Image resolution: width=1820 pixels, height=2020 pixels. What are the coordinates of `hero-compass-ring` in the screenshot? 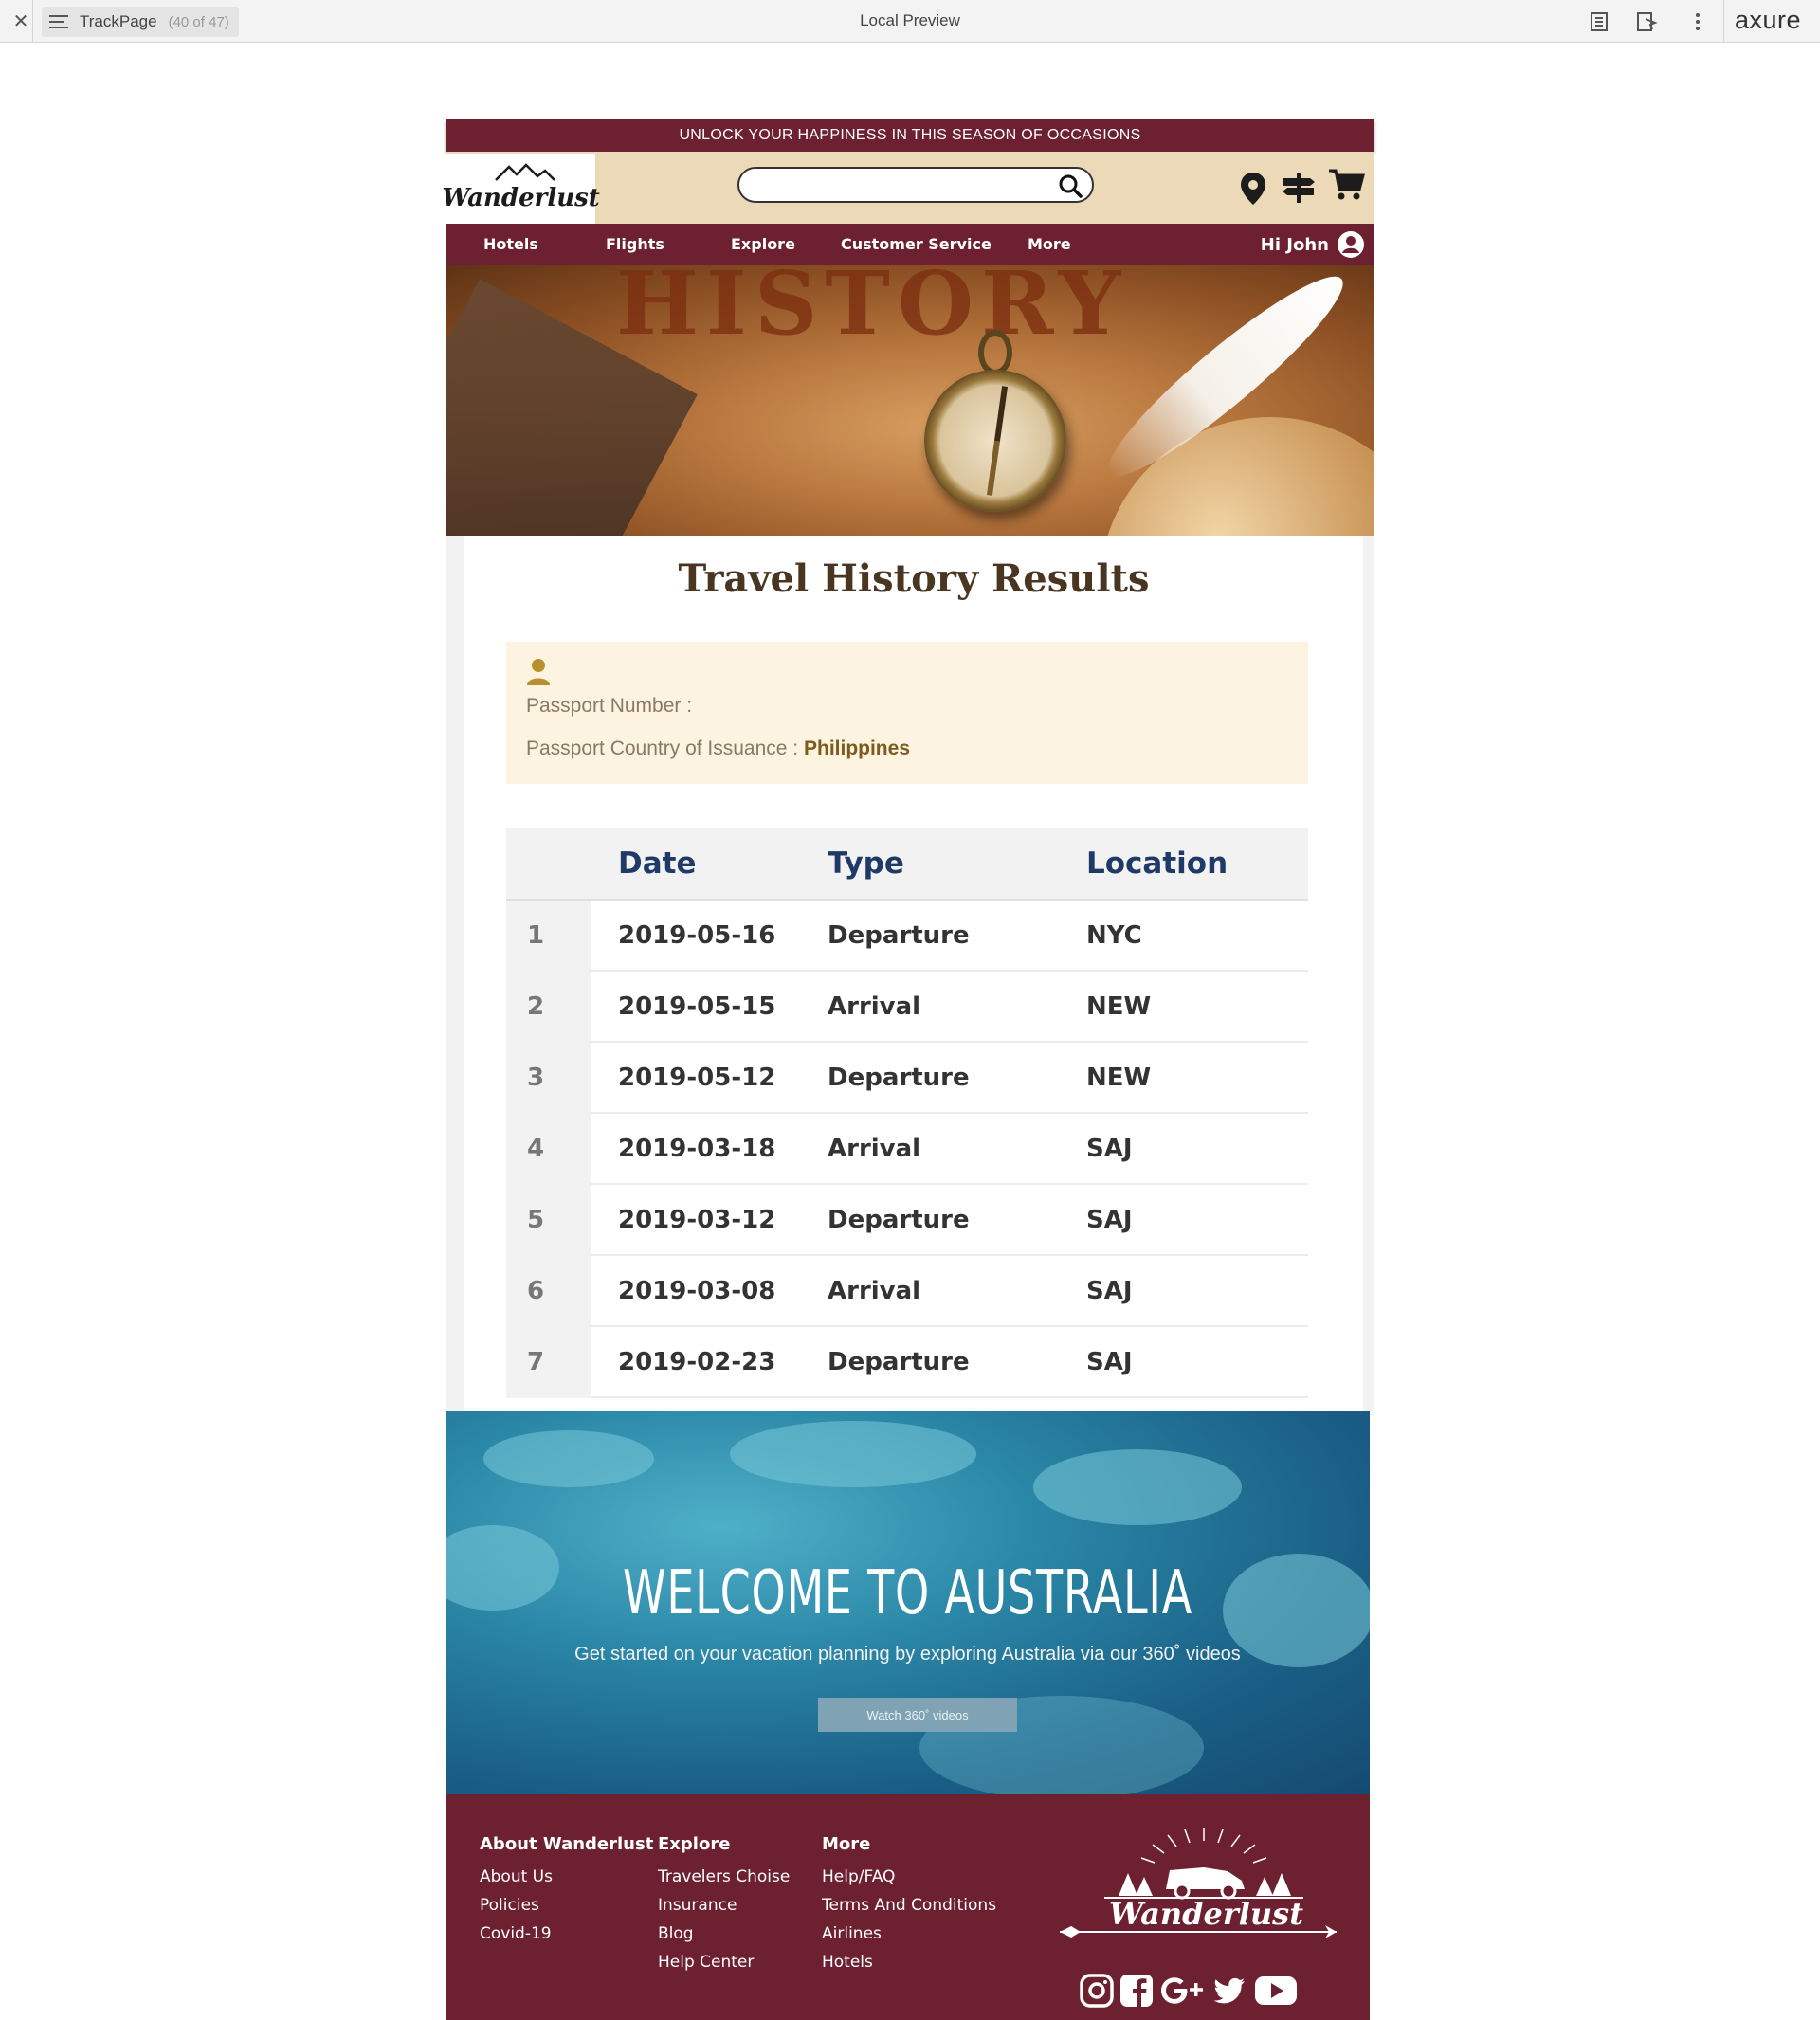 It's located at (995, 352).